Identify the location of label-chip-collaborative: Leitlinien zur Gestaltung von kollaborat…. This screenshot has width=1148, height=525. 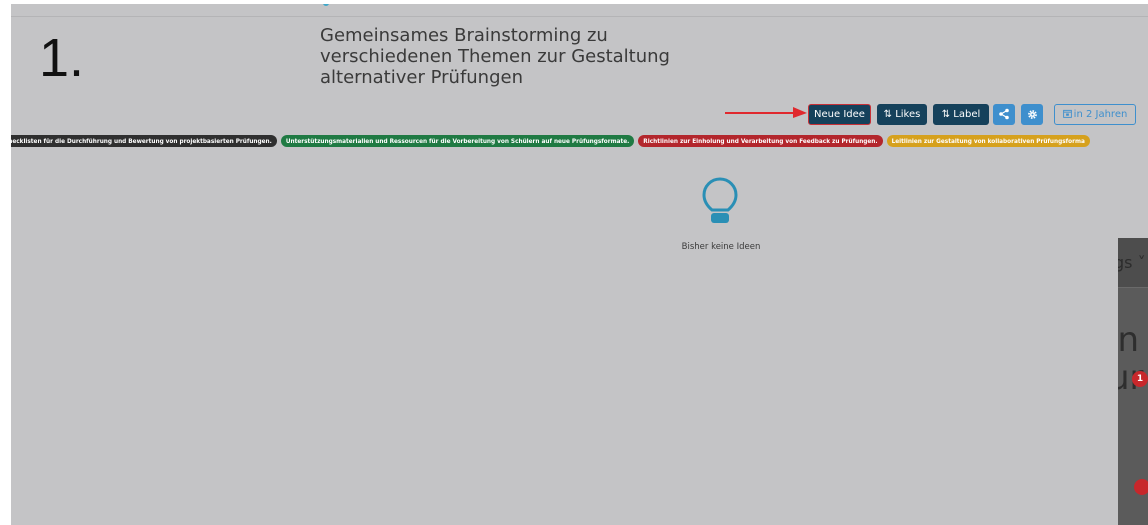
(988, 141).